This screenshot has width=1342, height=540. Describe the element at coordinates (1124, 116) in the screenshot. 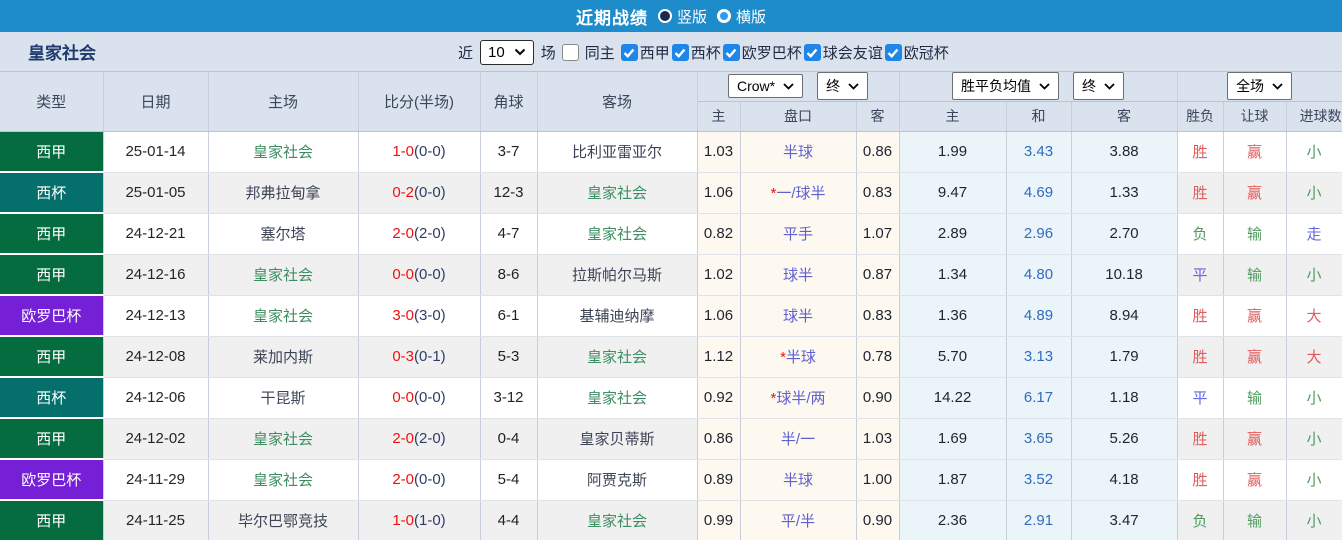

I see `subheader-wdl-away: 客` at that location.